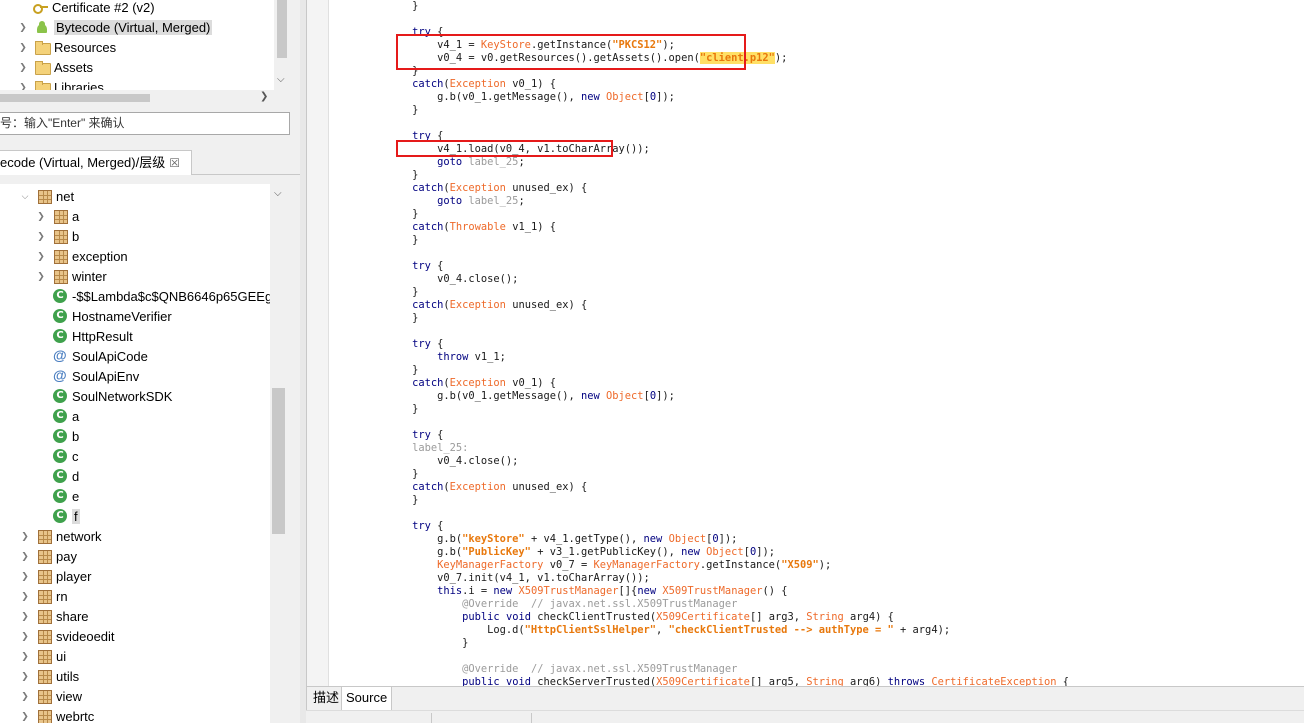 This screenshot has height=723, width=1304. Describe the element at coordinates (740, 565) in the screenshot. I see `code-token: .getInstance(` at that location.